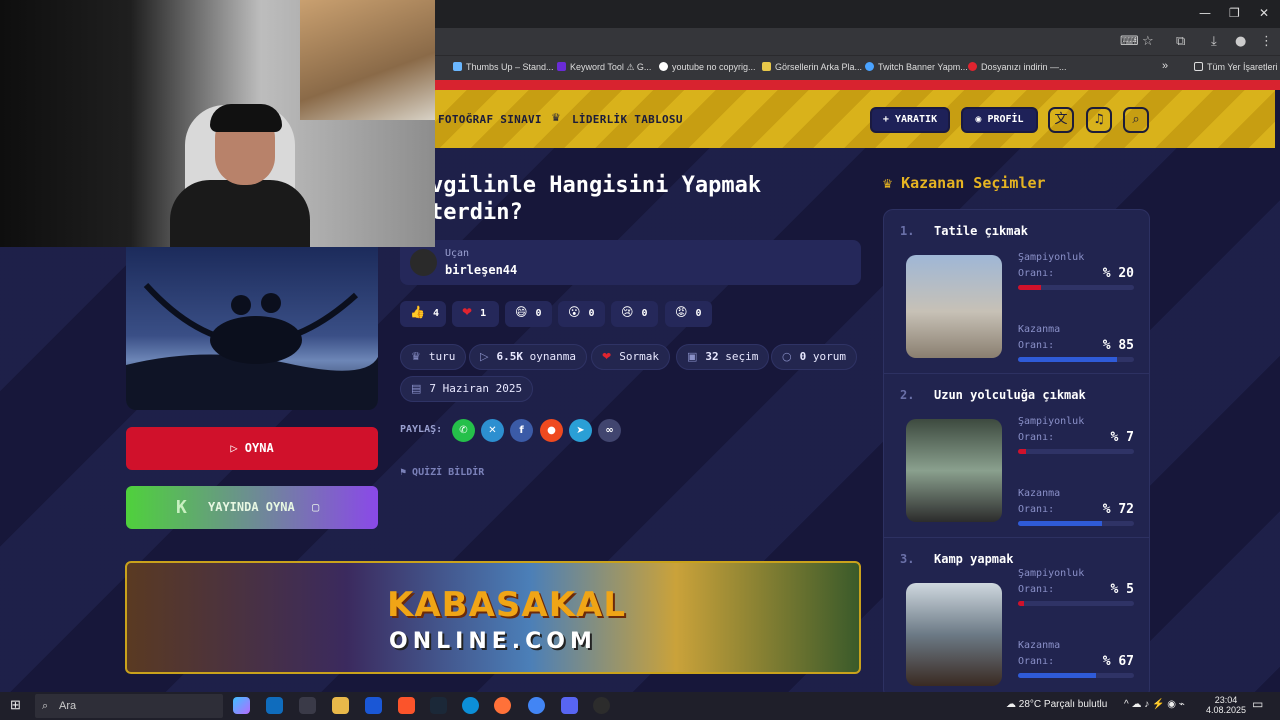  Describe the element at coordinates (1236, 67) in the screenshot. I see `all-bookmarks-button: Tüm Yer İşaretleri` at that location.